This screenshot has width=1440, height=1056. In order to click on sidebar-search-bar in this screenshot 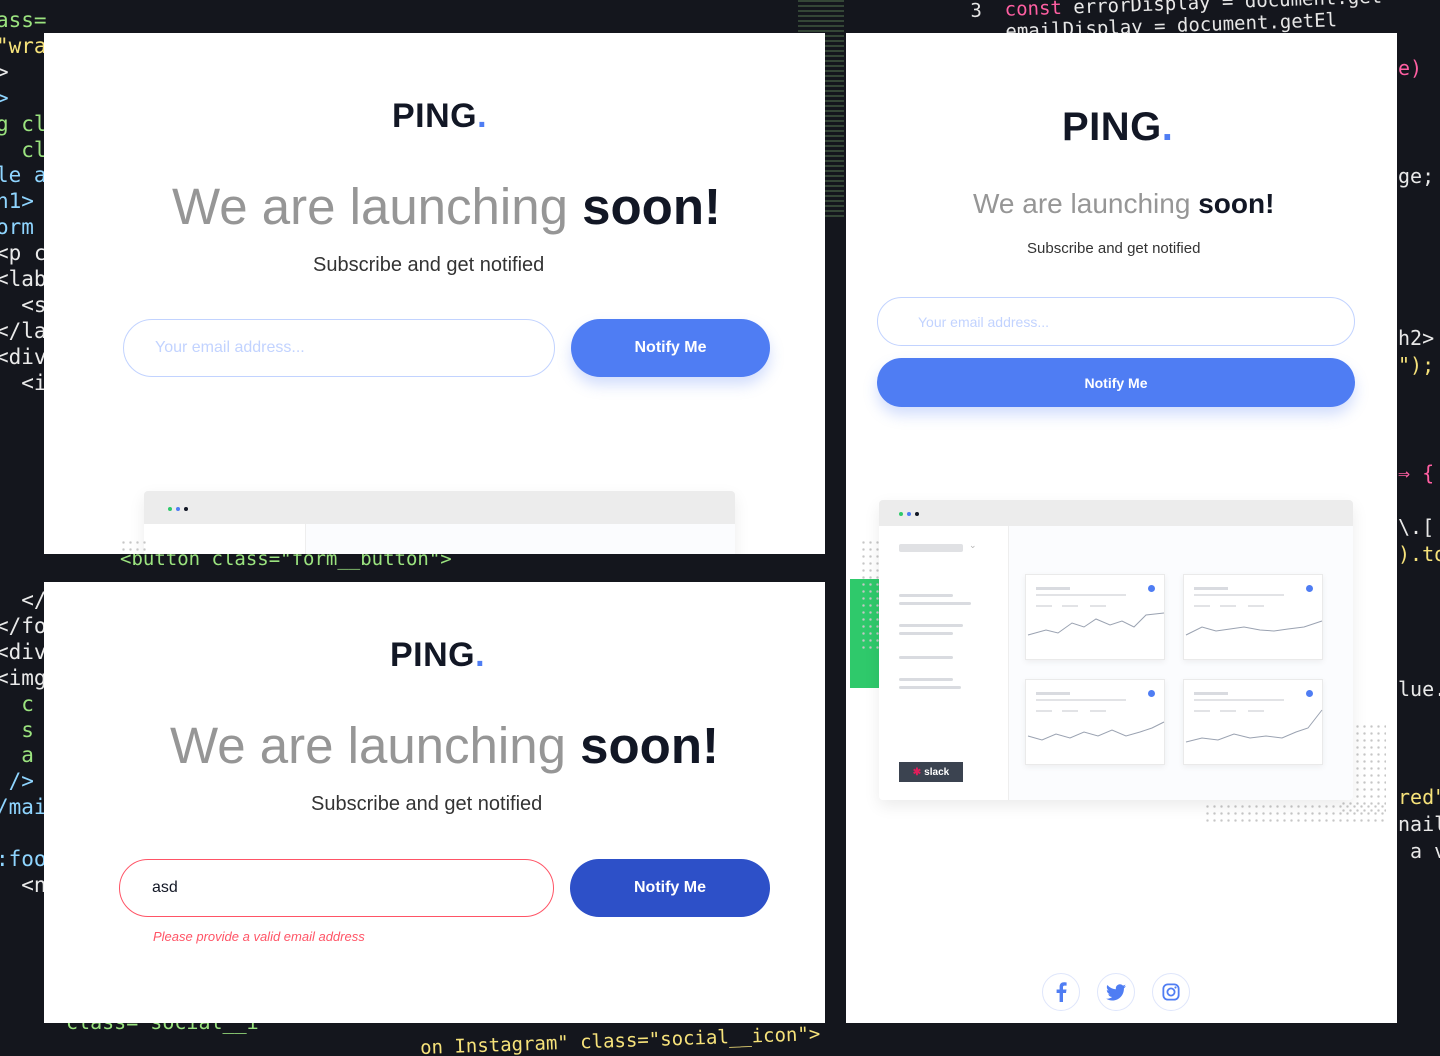, I will do `click(931, 548)`.